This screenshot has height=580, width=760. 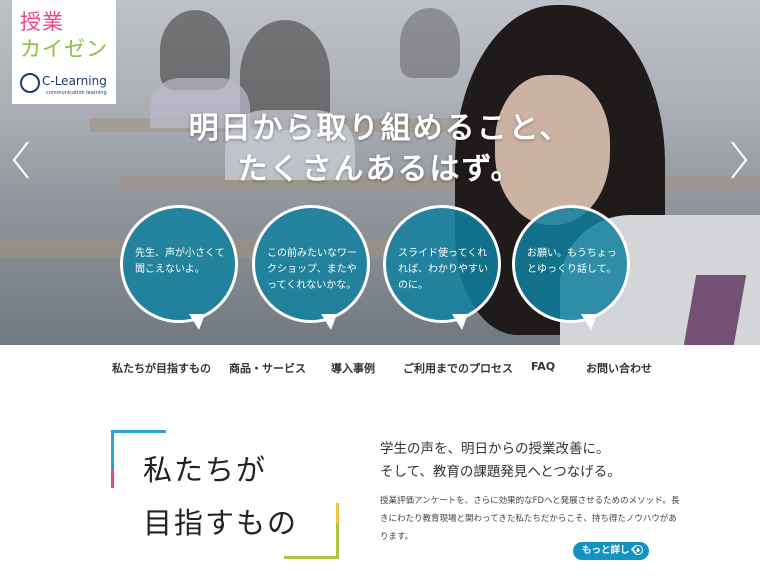 I want to click on mission-title-line: 私たちが, so click(x=205, y=470).